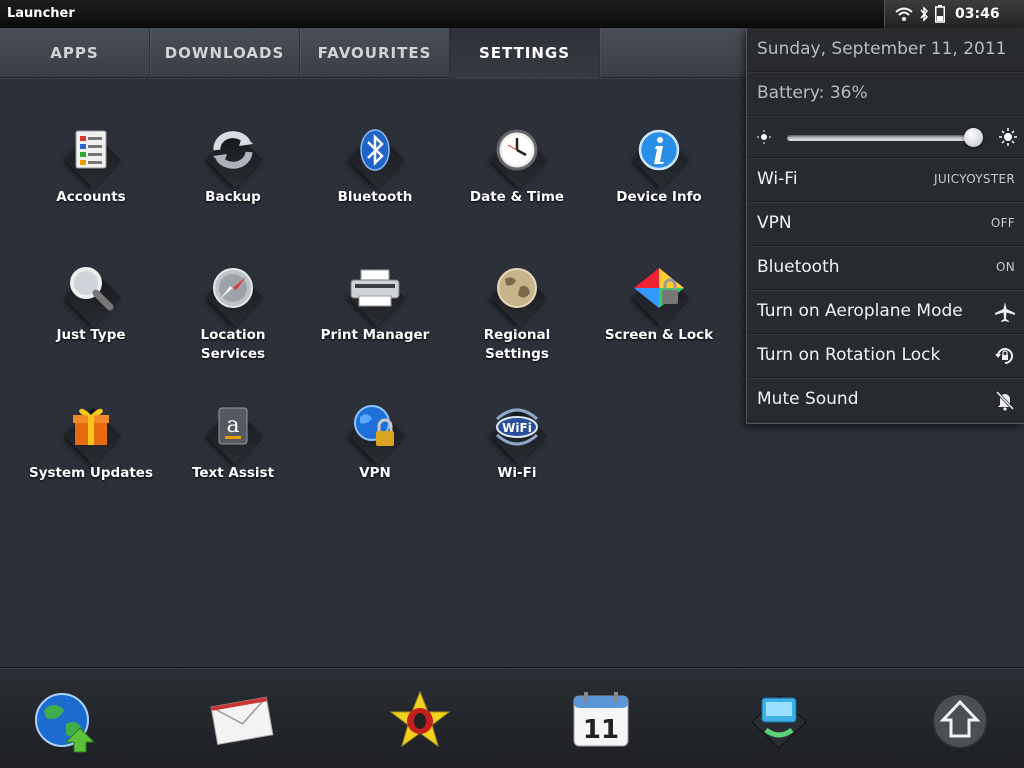 Image resolution: width=1024 pixels, height=768 pixels. I want to click on wifi-app-icon: WiFi, so click(517, 427).